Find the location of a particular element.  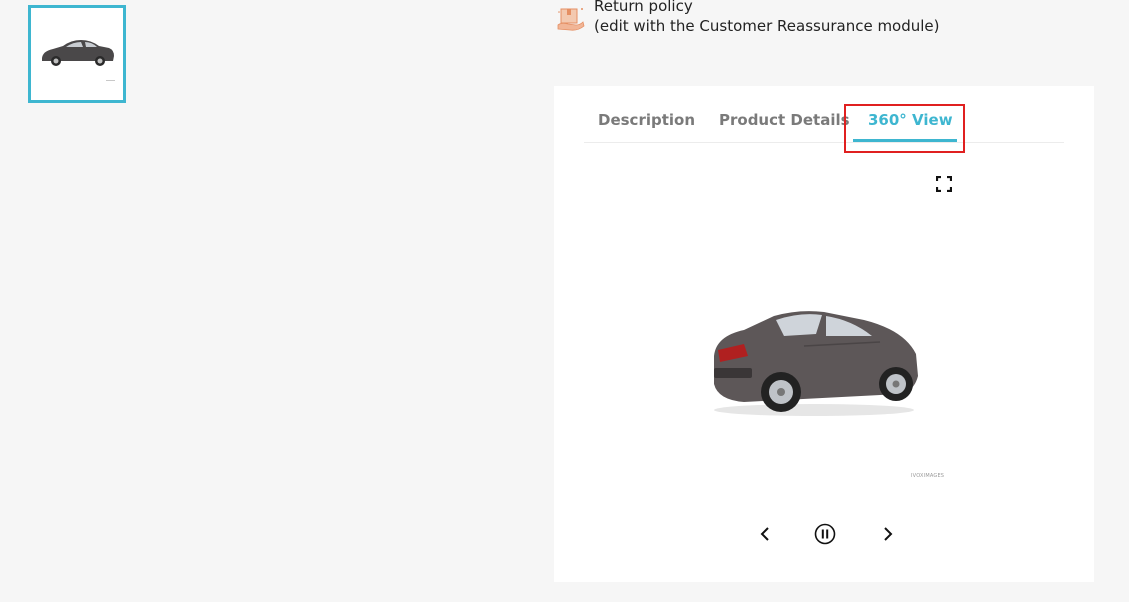

car-thumbnail-image is located at coordinates (78, 53).